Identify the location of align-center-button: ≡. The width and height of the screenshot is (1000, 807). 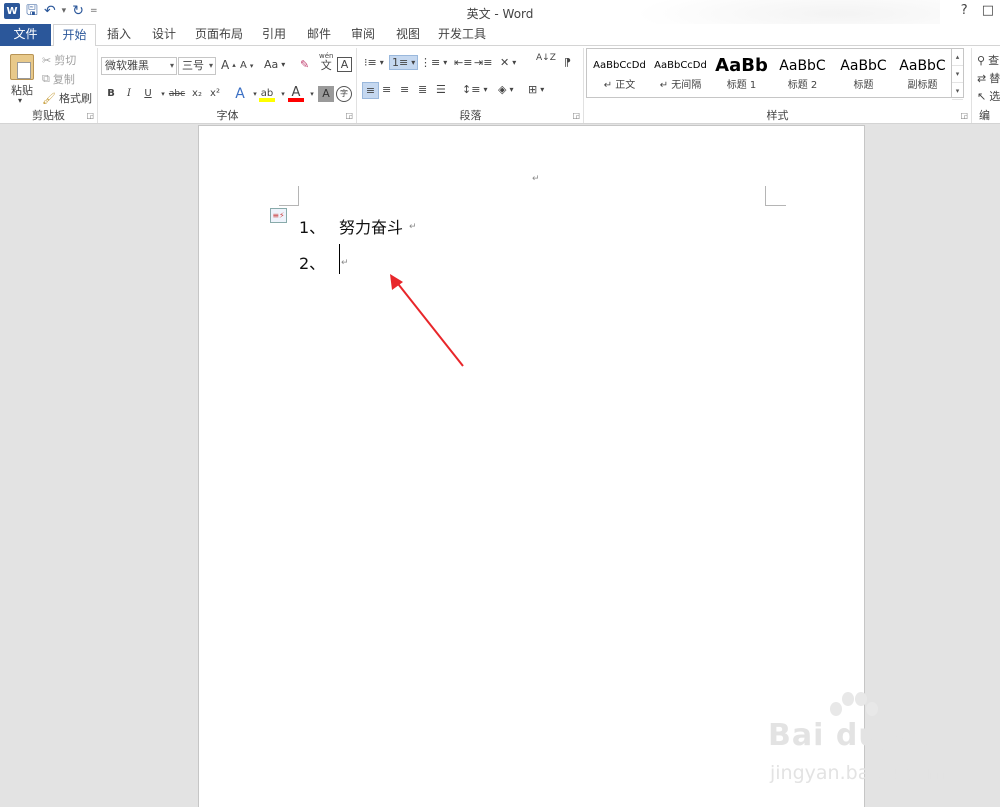
(386, 89).